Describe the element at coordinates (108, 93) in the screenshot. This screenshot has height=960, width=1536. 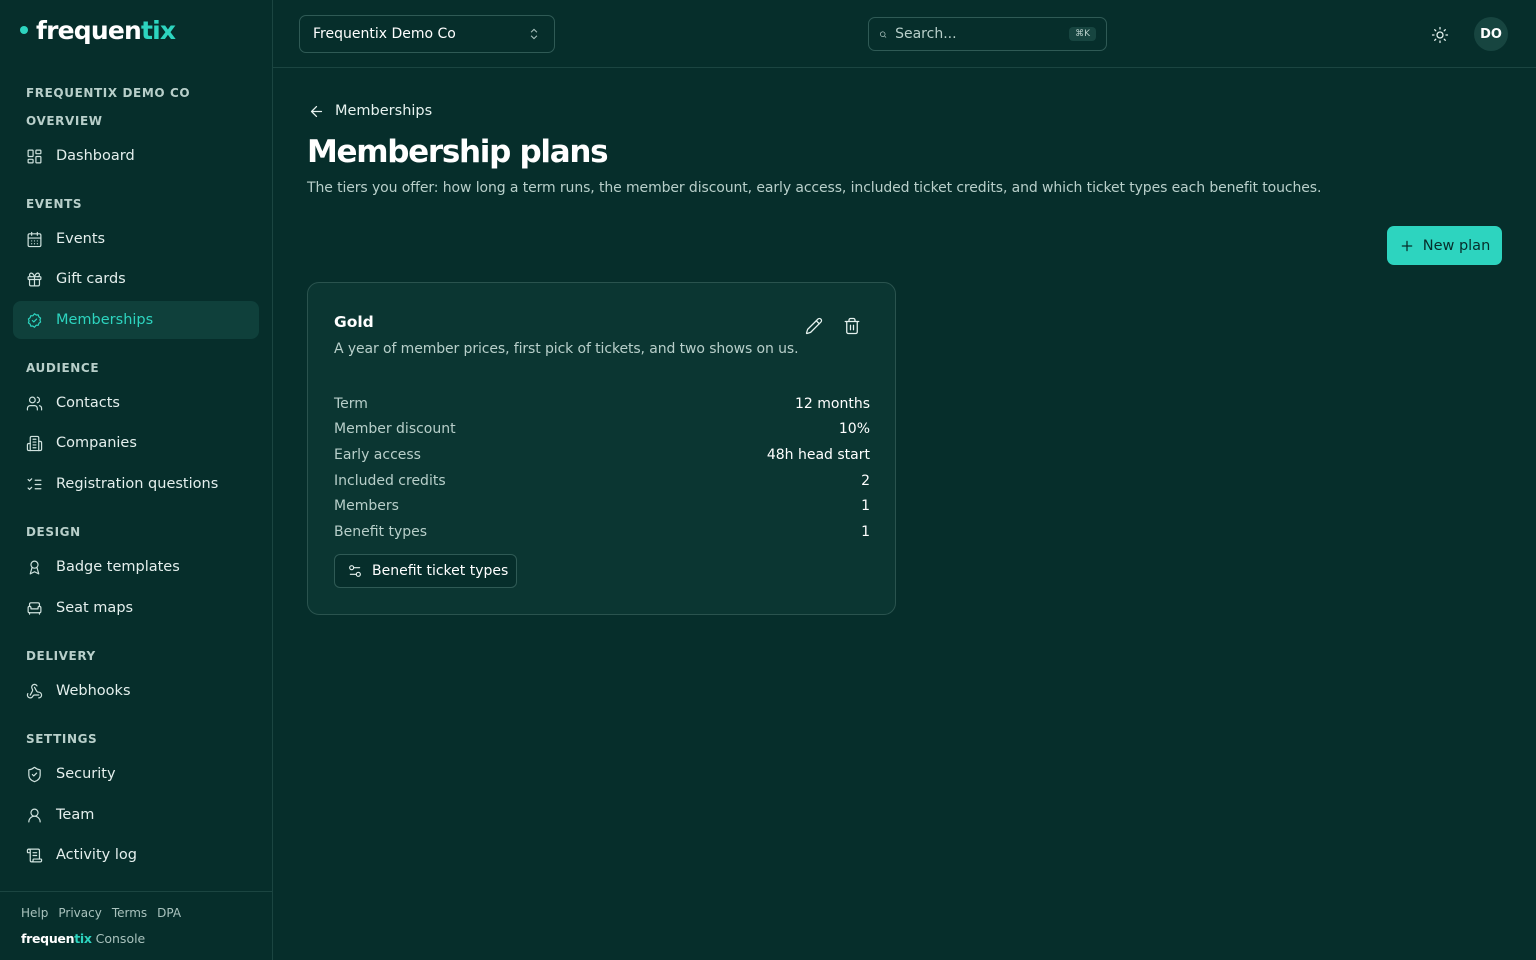
I see `org-heading: FREQUENTIX DEMO CO` at that location.